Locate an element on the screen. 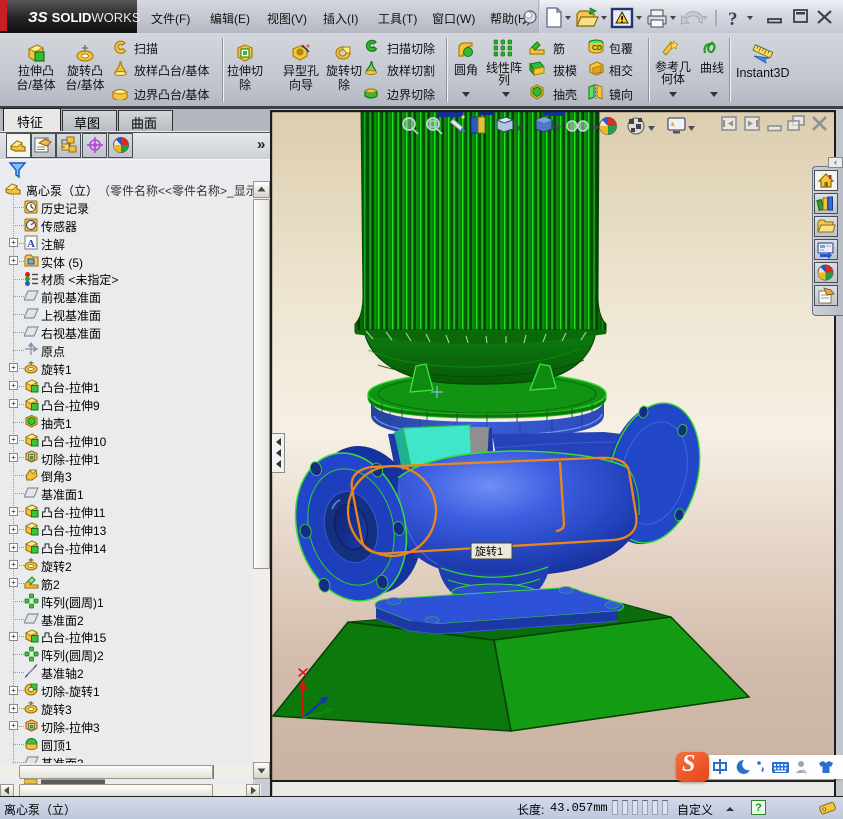  svg-text: CD is located at coordinates (597, 48).